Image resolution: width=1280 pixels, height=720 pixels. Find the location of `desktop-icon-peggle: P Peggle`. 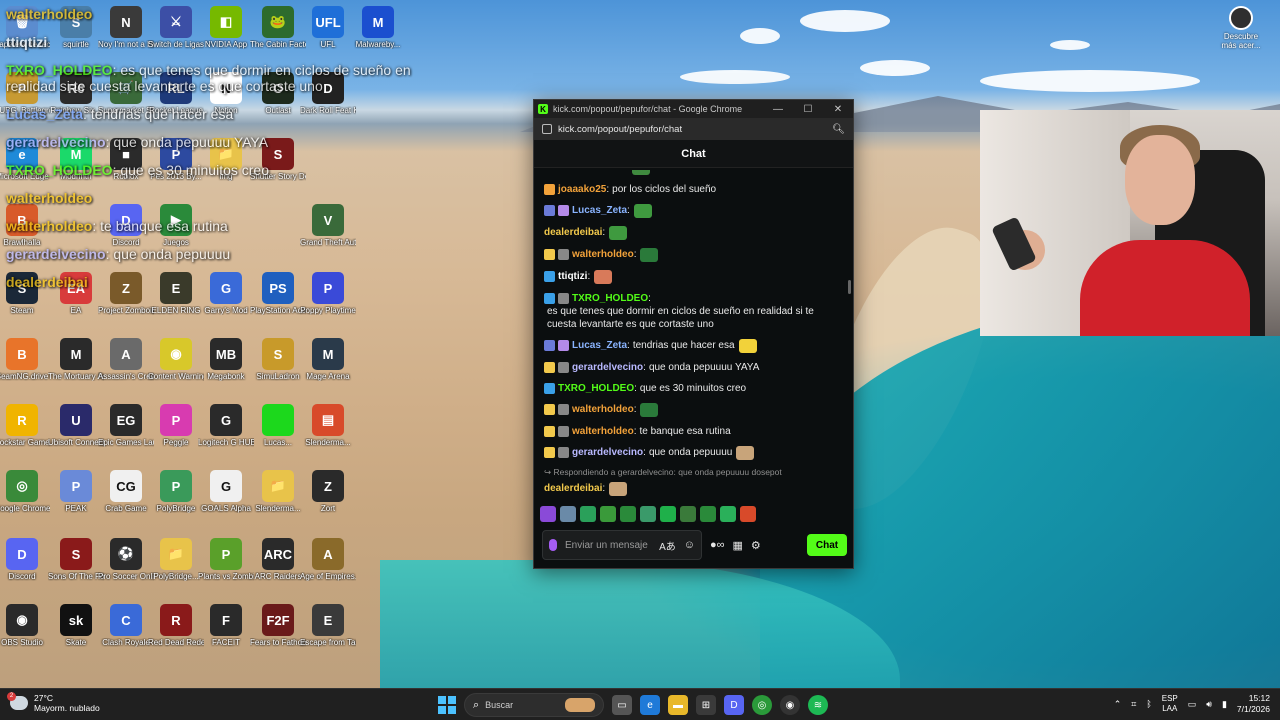

desktop-icon-peggle: P Peggle is located at coordinates (176, 425).